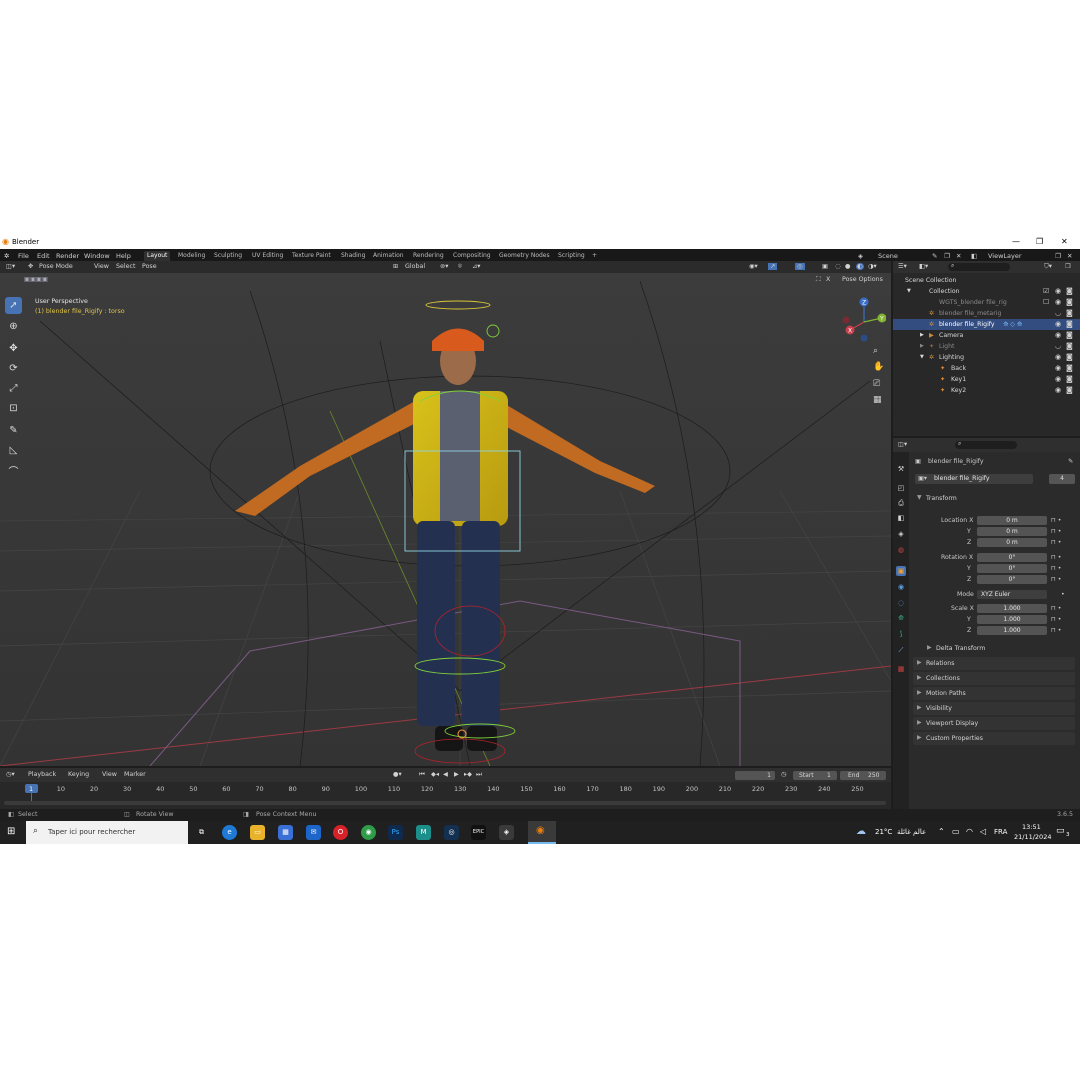 This screenshot has width=1080, height=1080. Describe the element at coordinates (107, 832) in the screenshot. I see `taskbar-search-box: ⌕ Taper ici pour rechercher` at that location.